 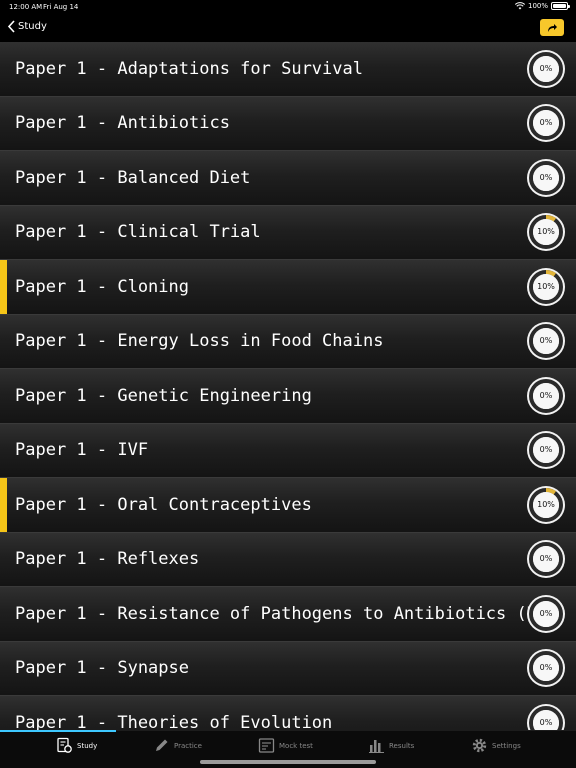 What do you see at coordinates (519, 6) in the screenshot?
I see `wifi-icon` at bounding box center [519, 6].